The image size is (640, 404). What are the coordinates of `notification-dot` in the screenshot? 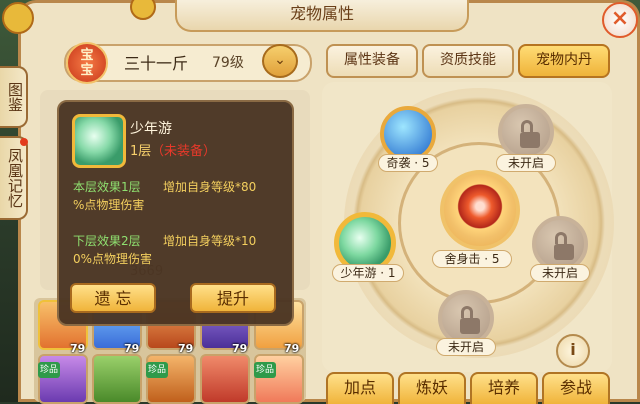 It's located at (24, 142).